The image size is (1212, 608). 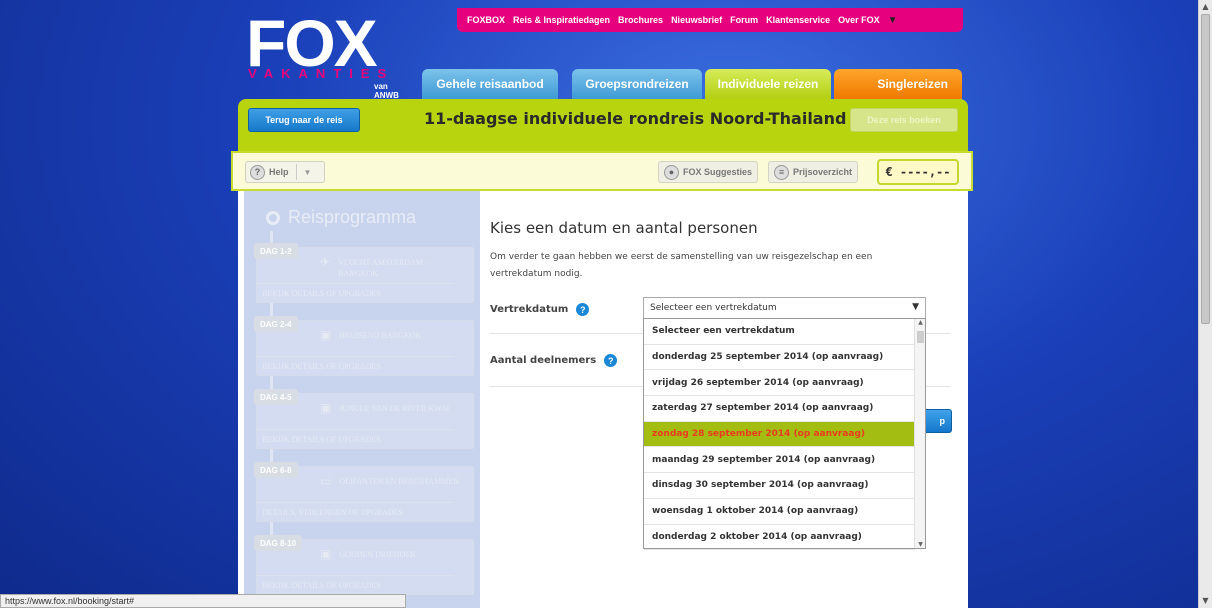 I want to click on dropdown-option: dinsdag 30 september 2014 (op aanvraag), so click(x=779, y=486).